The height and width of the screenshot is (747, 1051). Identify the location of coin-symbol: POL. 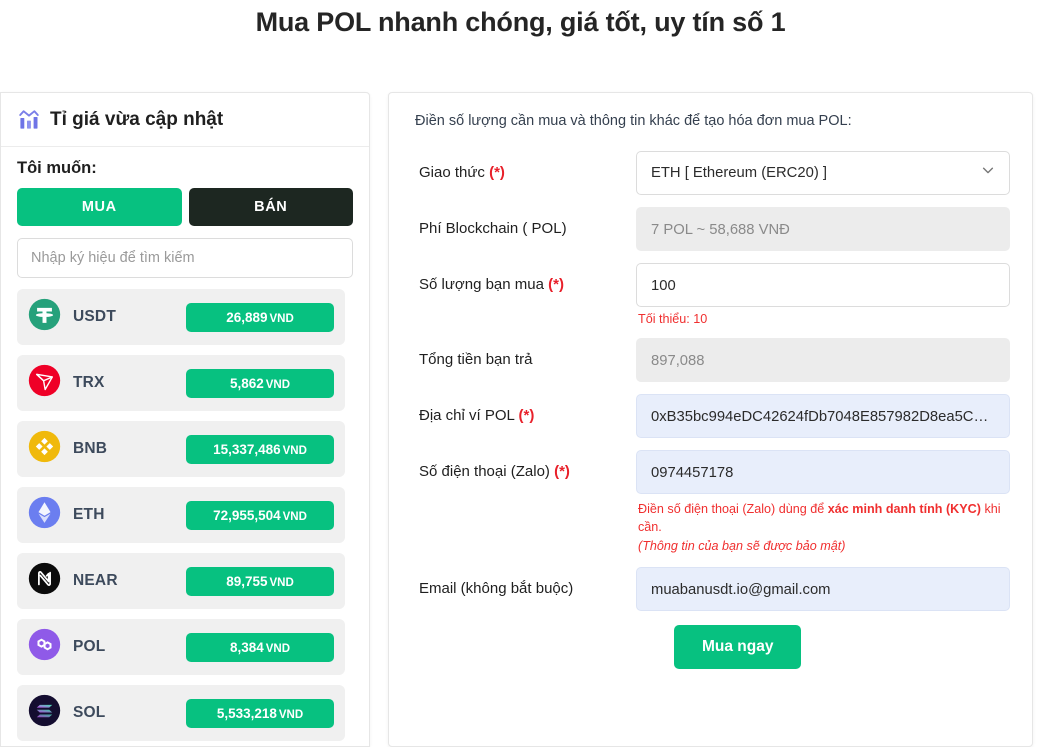
(89, 646).